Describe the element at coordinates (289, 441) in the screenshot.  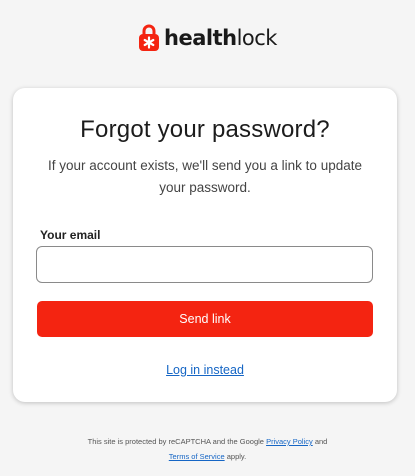
I see `privacy-policy-link: Privacy Policy` at that location.